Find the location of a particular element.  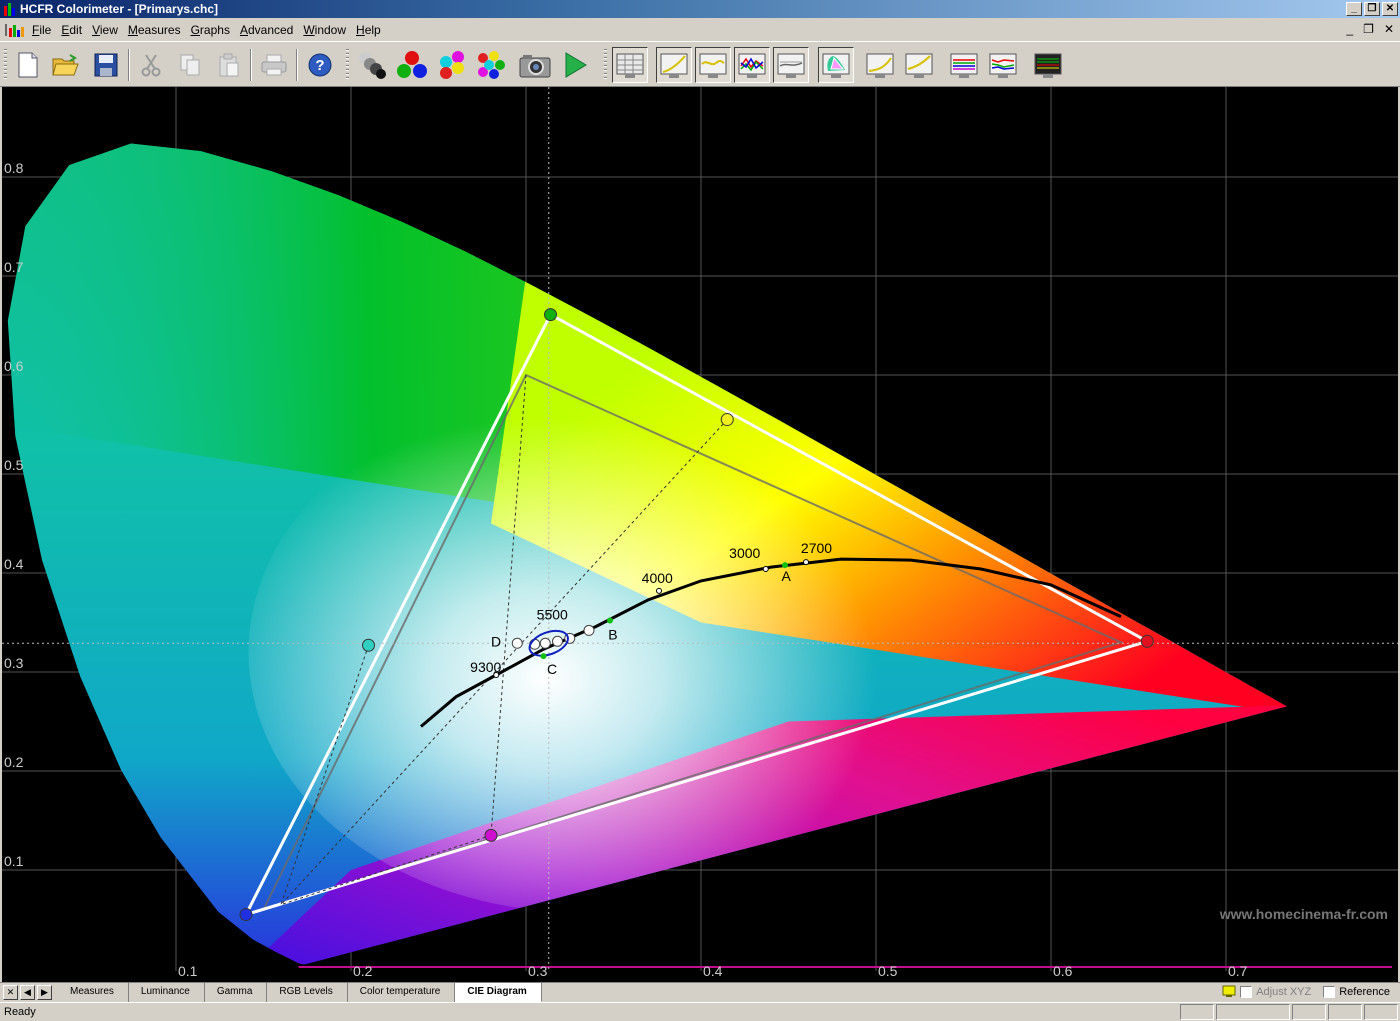

x-tick-label: 0.4 is located at coordinates (713, 971).